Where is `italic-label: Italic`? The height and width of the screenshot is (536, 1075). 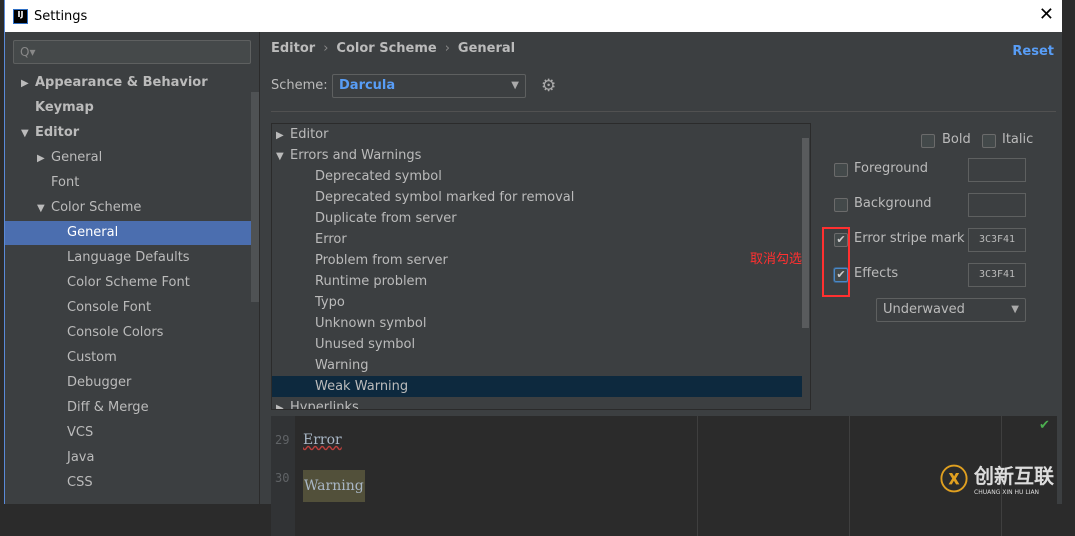
italic-label: Italic is located at coordinates (1018, 139).